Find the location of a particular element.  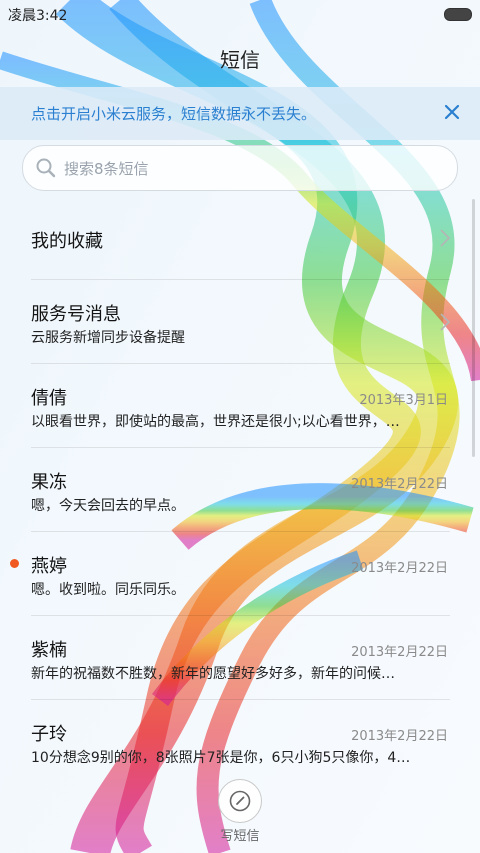

compose-label: 写短信 is located at coordinates (240, 836).